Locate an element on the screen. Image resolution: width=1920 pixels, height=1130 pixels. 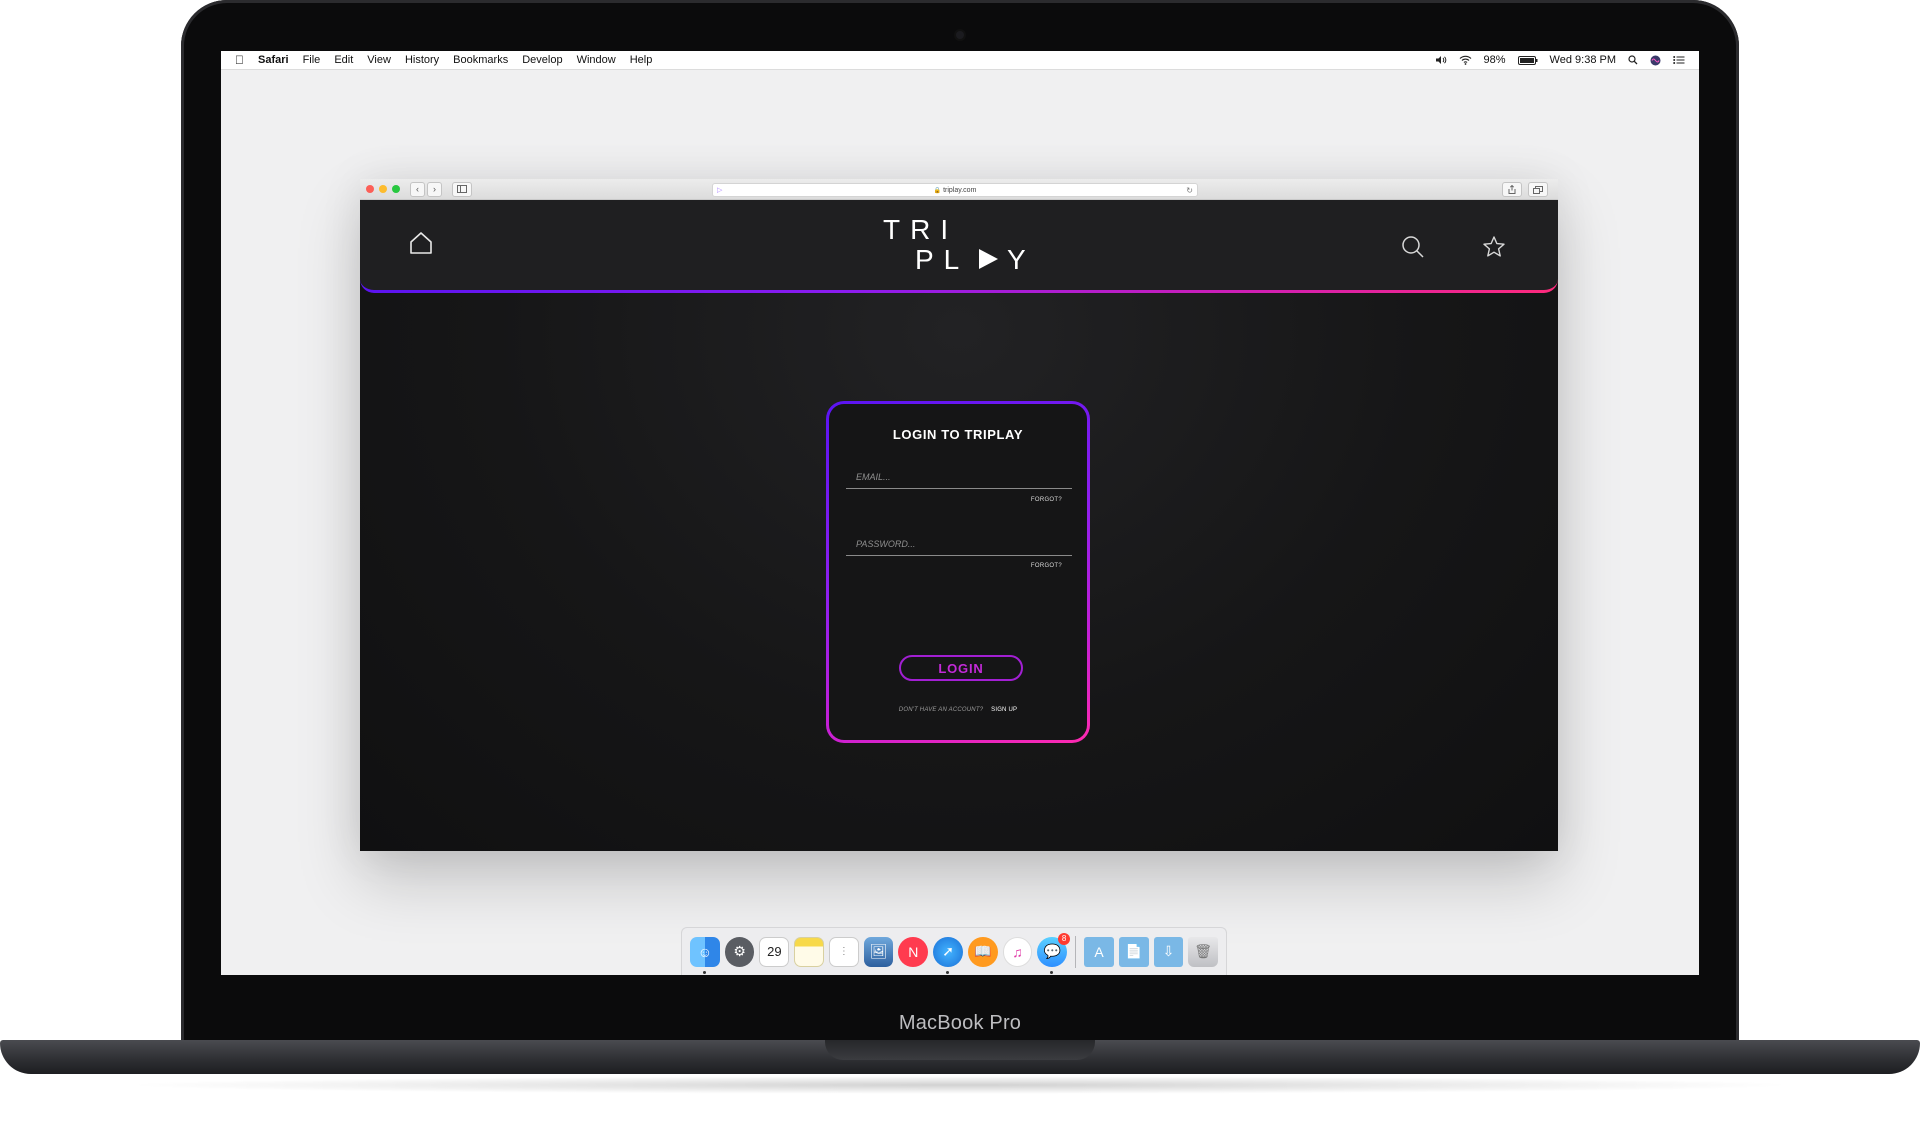
reload-icon: ↻ is located at coordinates (1189, 190).